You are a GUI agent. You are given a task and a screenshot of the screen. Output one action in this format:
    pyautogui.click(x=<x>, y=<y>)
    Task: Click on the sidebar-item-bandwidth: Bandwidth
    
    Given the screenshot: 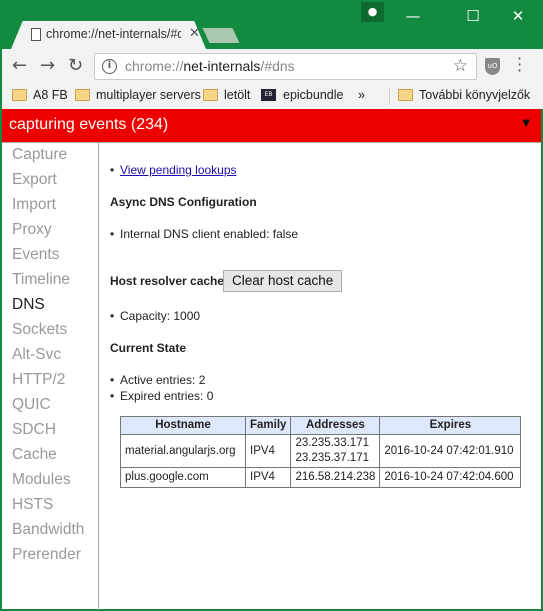 What is the action you would take?
    pyautogui.click(x=48, y=530)
    